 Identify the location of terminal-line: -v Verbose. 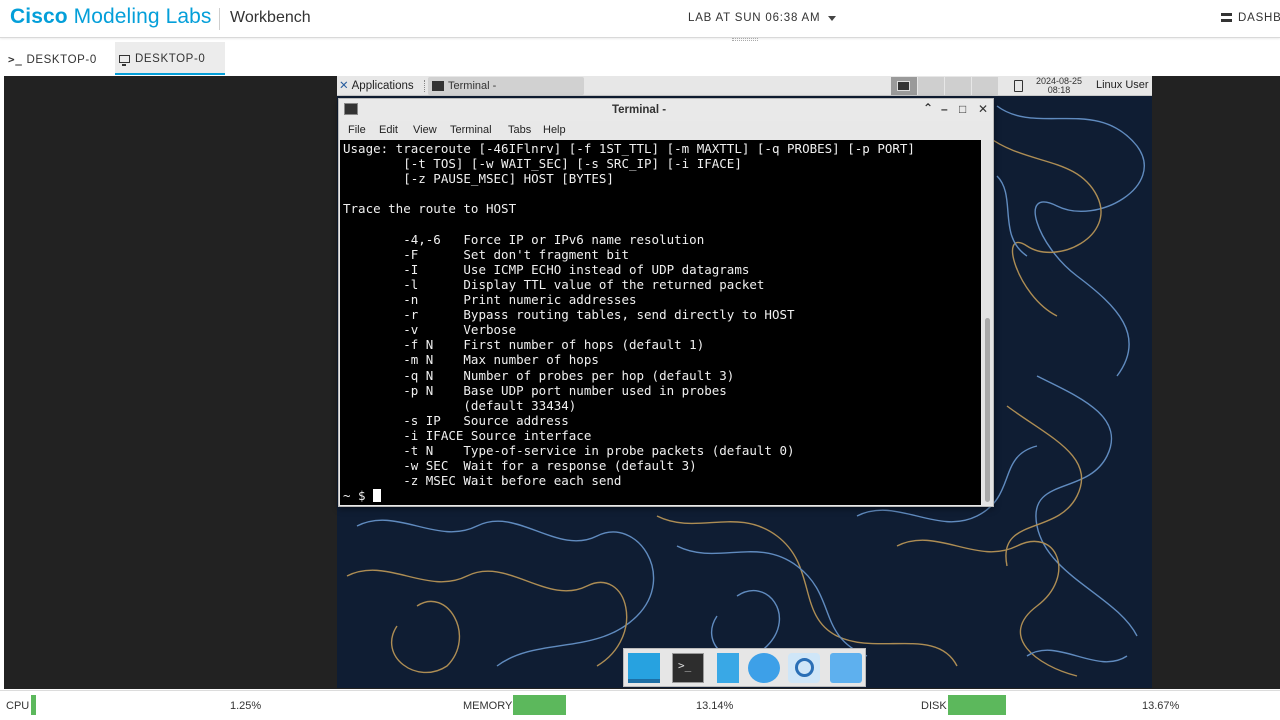
(430, 330).